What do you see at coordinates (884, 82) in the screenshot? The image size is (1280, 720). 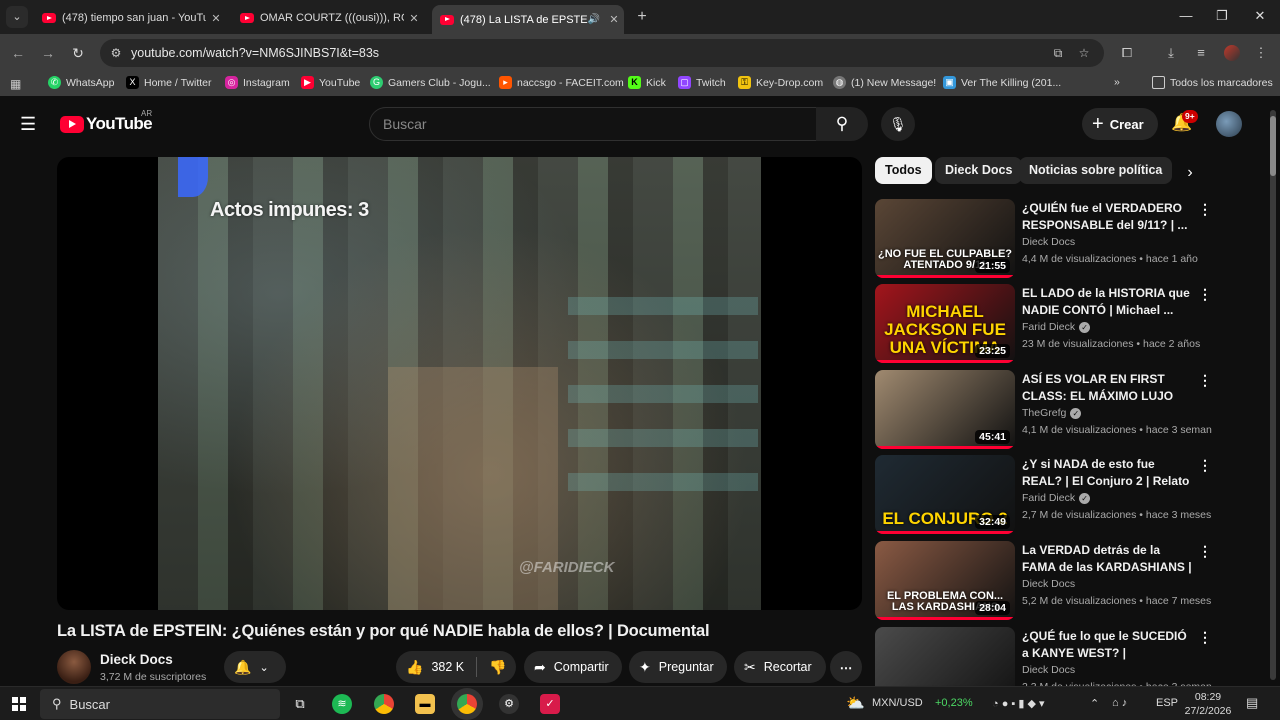 I see `bookmark-new-message: ◍ (1) New Message!` at bounding box center [884, 82].